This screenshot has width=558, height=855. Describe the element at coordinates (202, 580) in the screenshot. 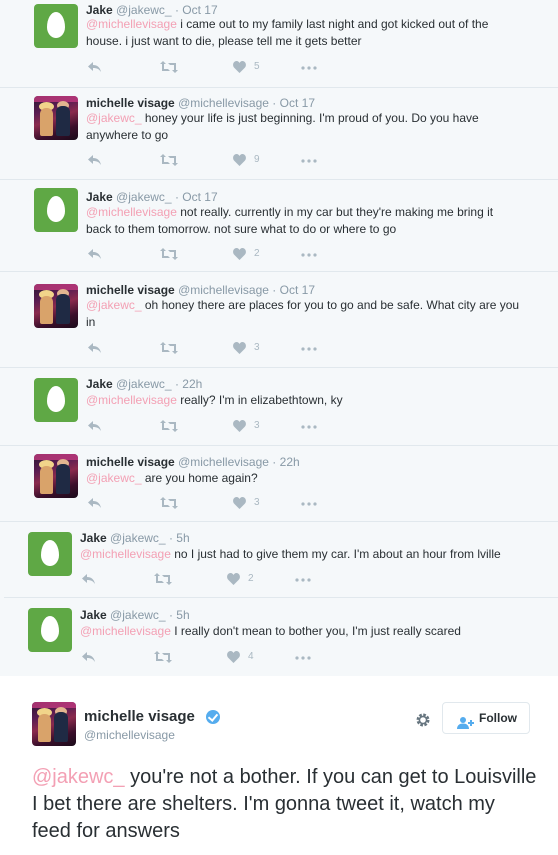

I see `tweet-actions: 2` at that location.